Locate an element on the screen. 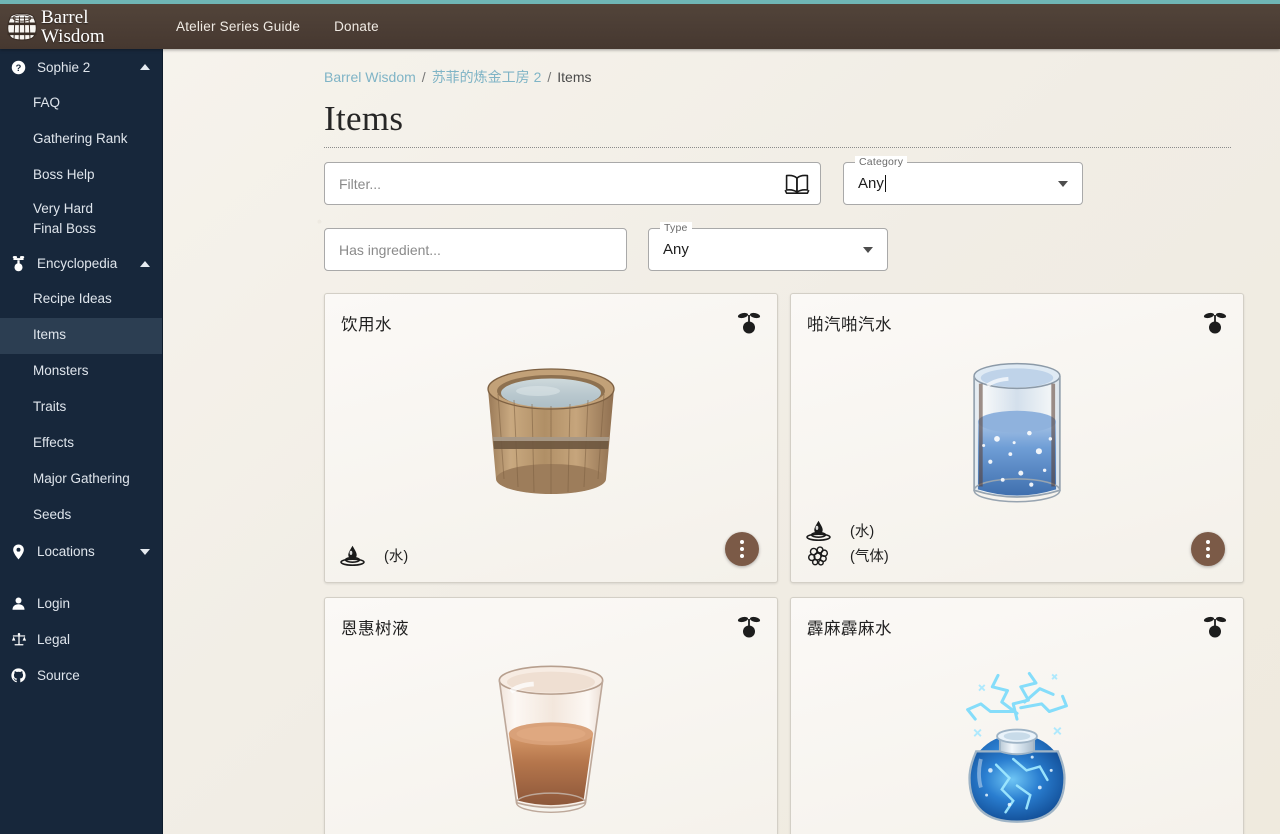 This screenshot has height=834, width=1280. item-card-title: 啪汽啪汽水 is located at coordinates (849, 325).